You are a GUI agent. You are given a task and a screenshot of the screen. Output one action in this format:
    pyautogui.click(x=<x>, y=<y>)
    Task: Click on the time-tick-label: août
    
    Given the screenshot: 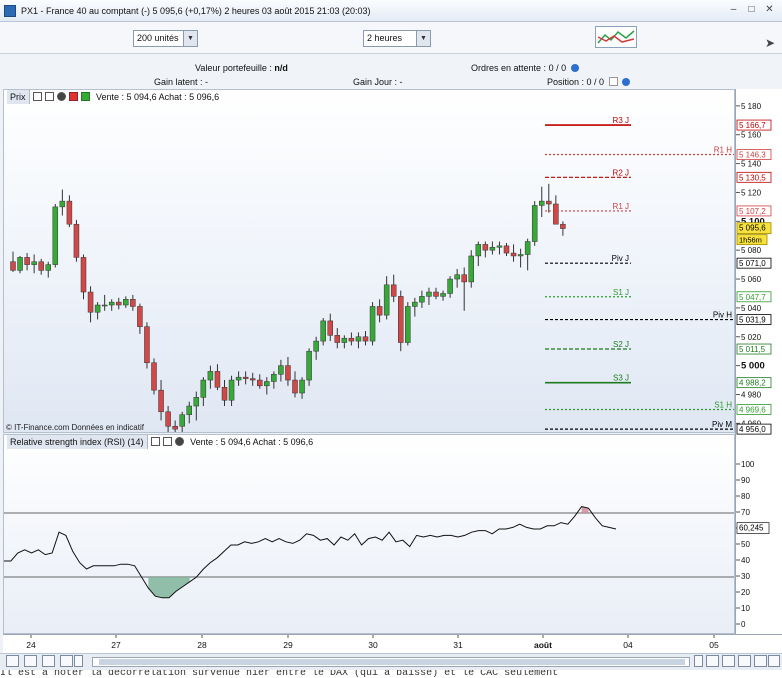 What is the action you would take?
    pyautogui.click(x=543, y=645)
    